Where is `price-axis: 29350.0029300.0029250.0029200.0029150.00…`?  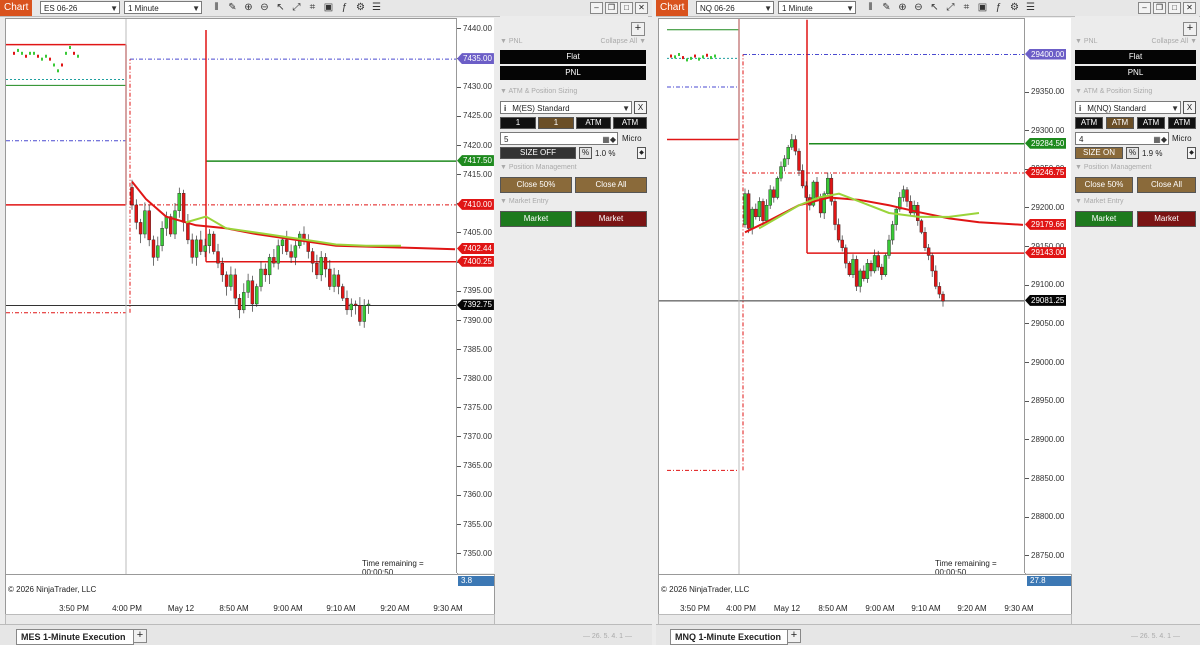
price-axis: 29350.0029300.0029250.0029200.0029150.00… is located at coordinates (1047, 295).